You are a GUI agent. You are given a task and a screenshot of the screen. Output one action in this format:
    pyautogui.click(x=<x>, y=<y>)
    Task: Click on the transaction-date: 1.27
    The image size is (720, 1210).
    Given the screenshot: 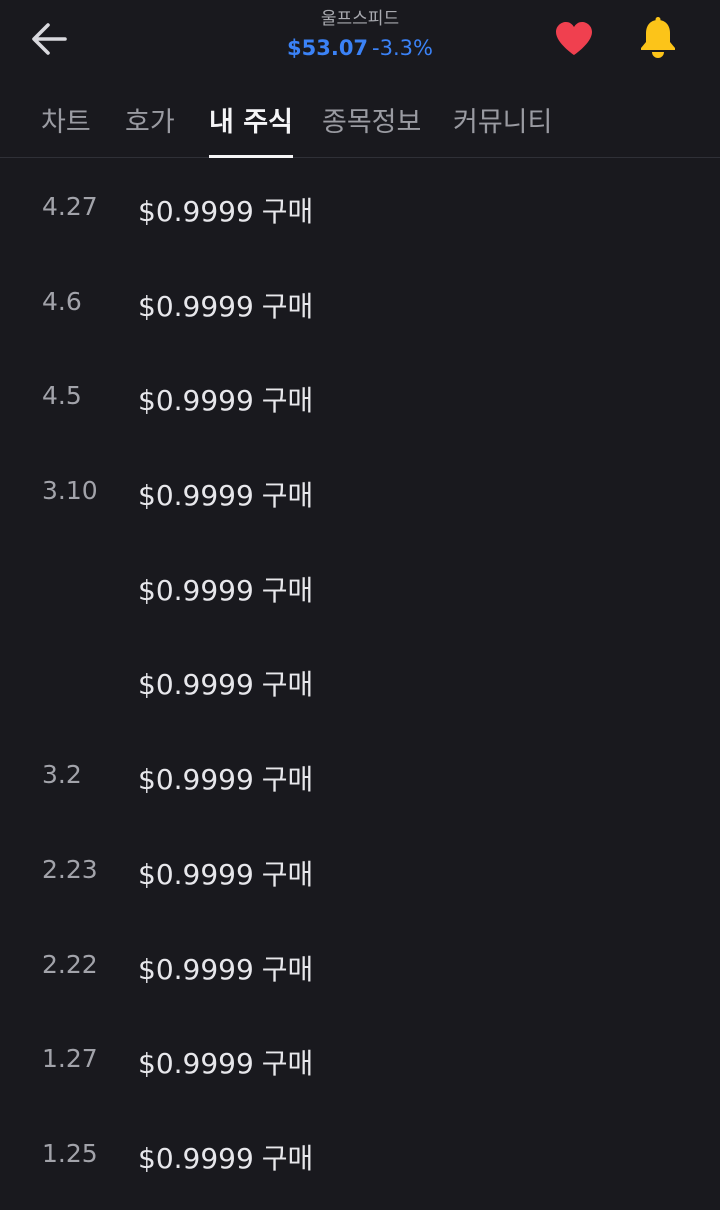 What is the action you would take?
    pyautogui.click(x=70, y=1059)
    